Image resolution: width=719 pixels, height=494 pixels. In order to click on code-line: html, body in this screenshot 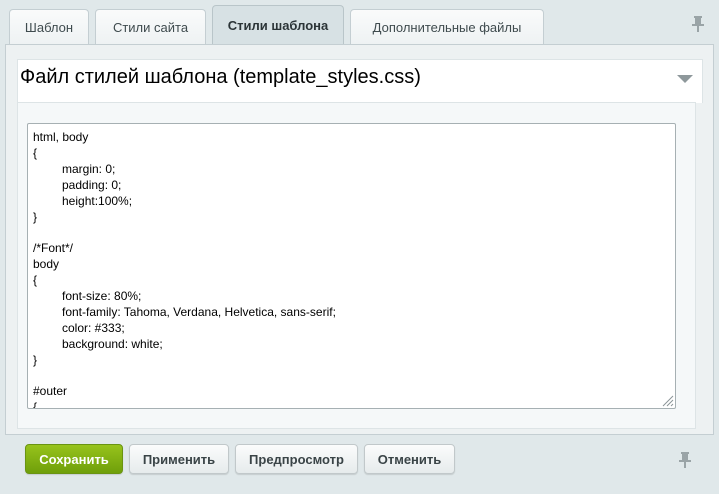, I will do `click(61, 137)`.